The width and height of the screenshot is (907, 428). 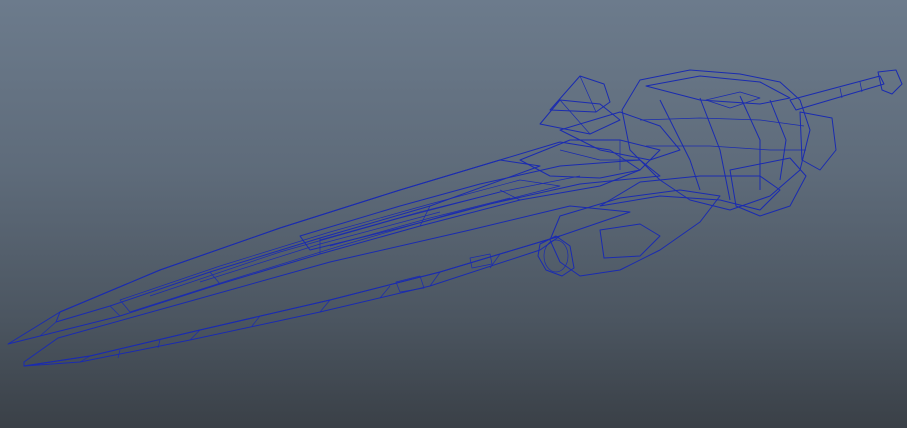 I want to click on pommel-rod, so click(x=846, y=90).